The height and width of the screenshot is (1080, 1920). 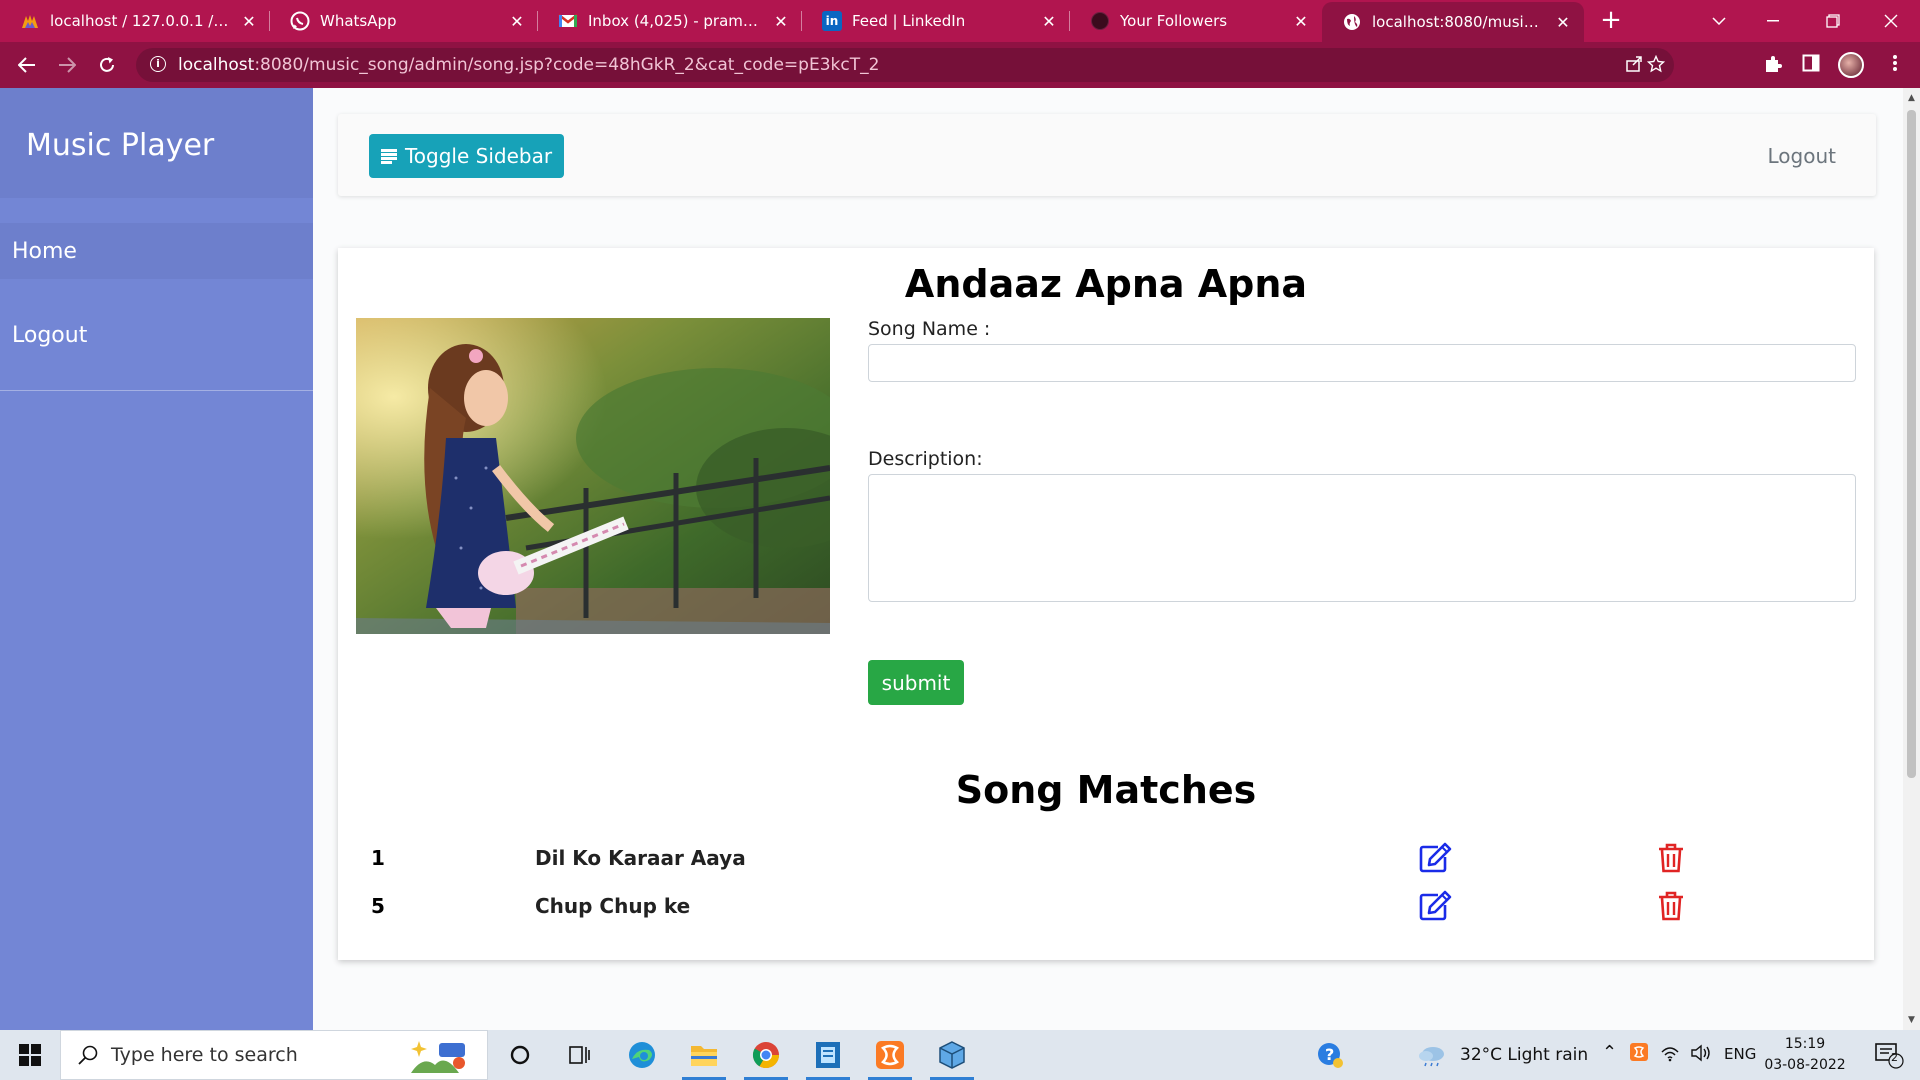 What do you see at coordinates (1362, 538) in the screenshot?
I see `description-textarea` at bounding box center [1362, 538].